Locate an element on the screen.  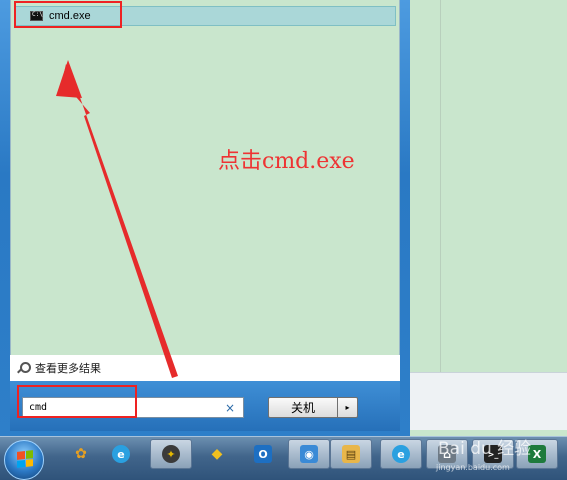
explorer-icon: ▤ is located at coordinates (351, 454).